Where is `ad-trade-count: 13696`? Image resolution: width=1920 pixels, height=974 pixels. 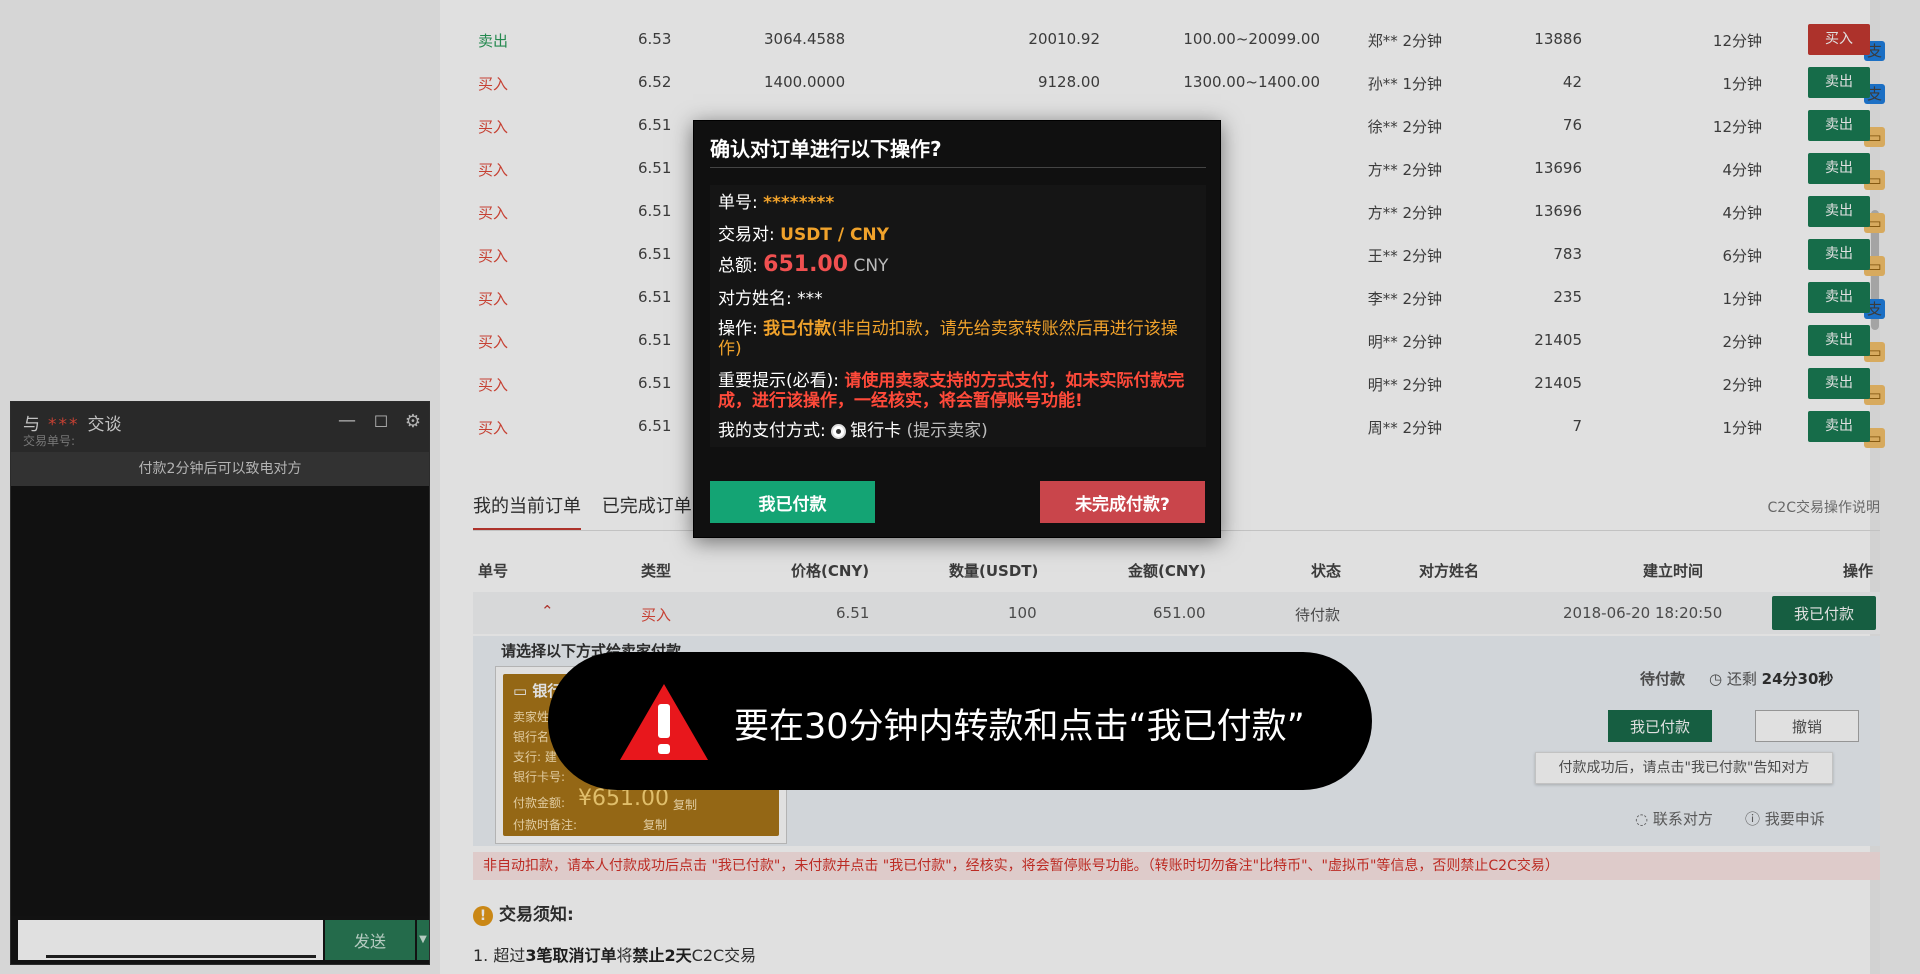
ad-trade-count: 13696 is located at coordinates (1558, 211).